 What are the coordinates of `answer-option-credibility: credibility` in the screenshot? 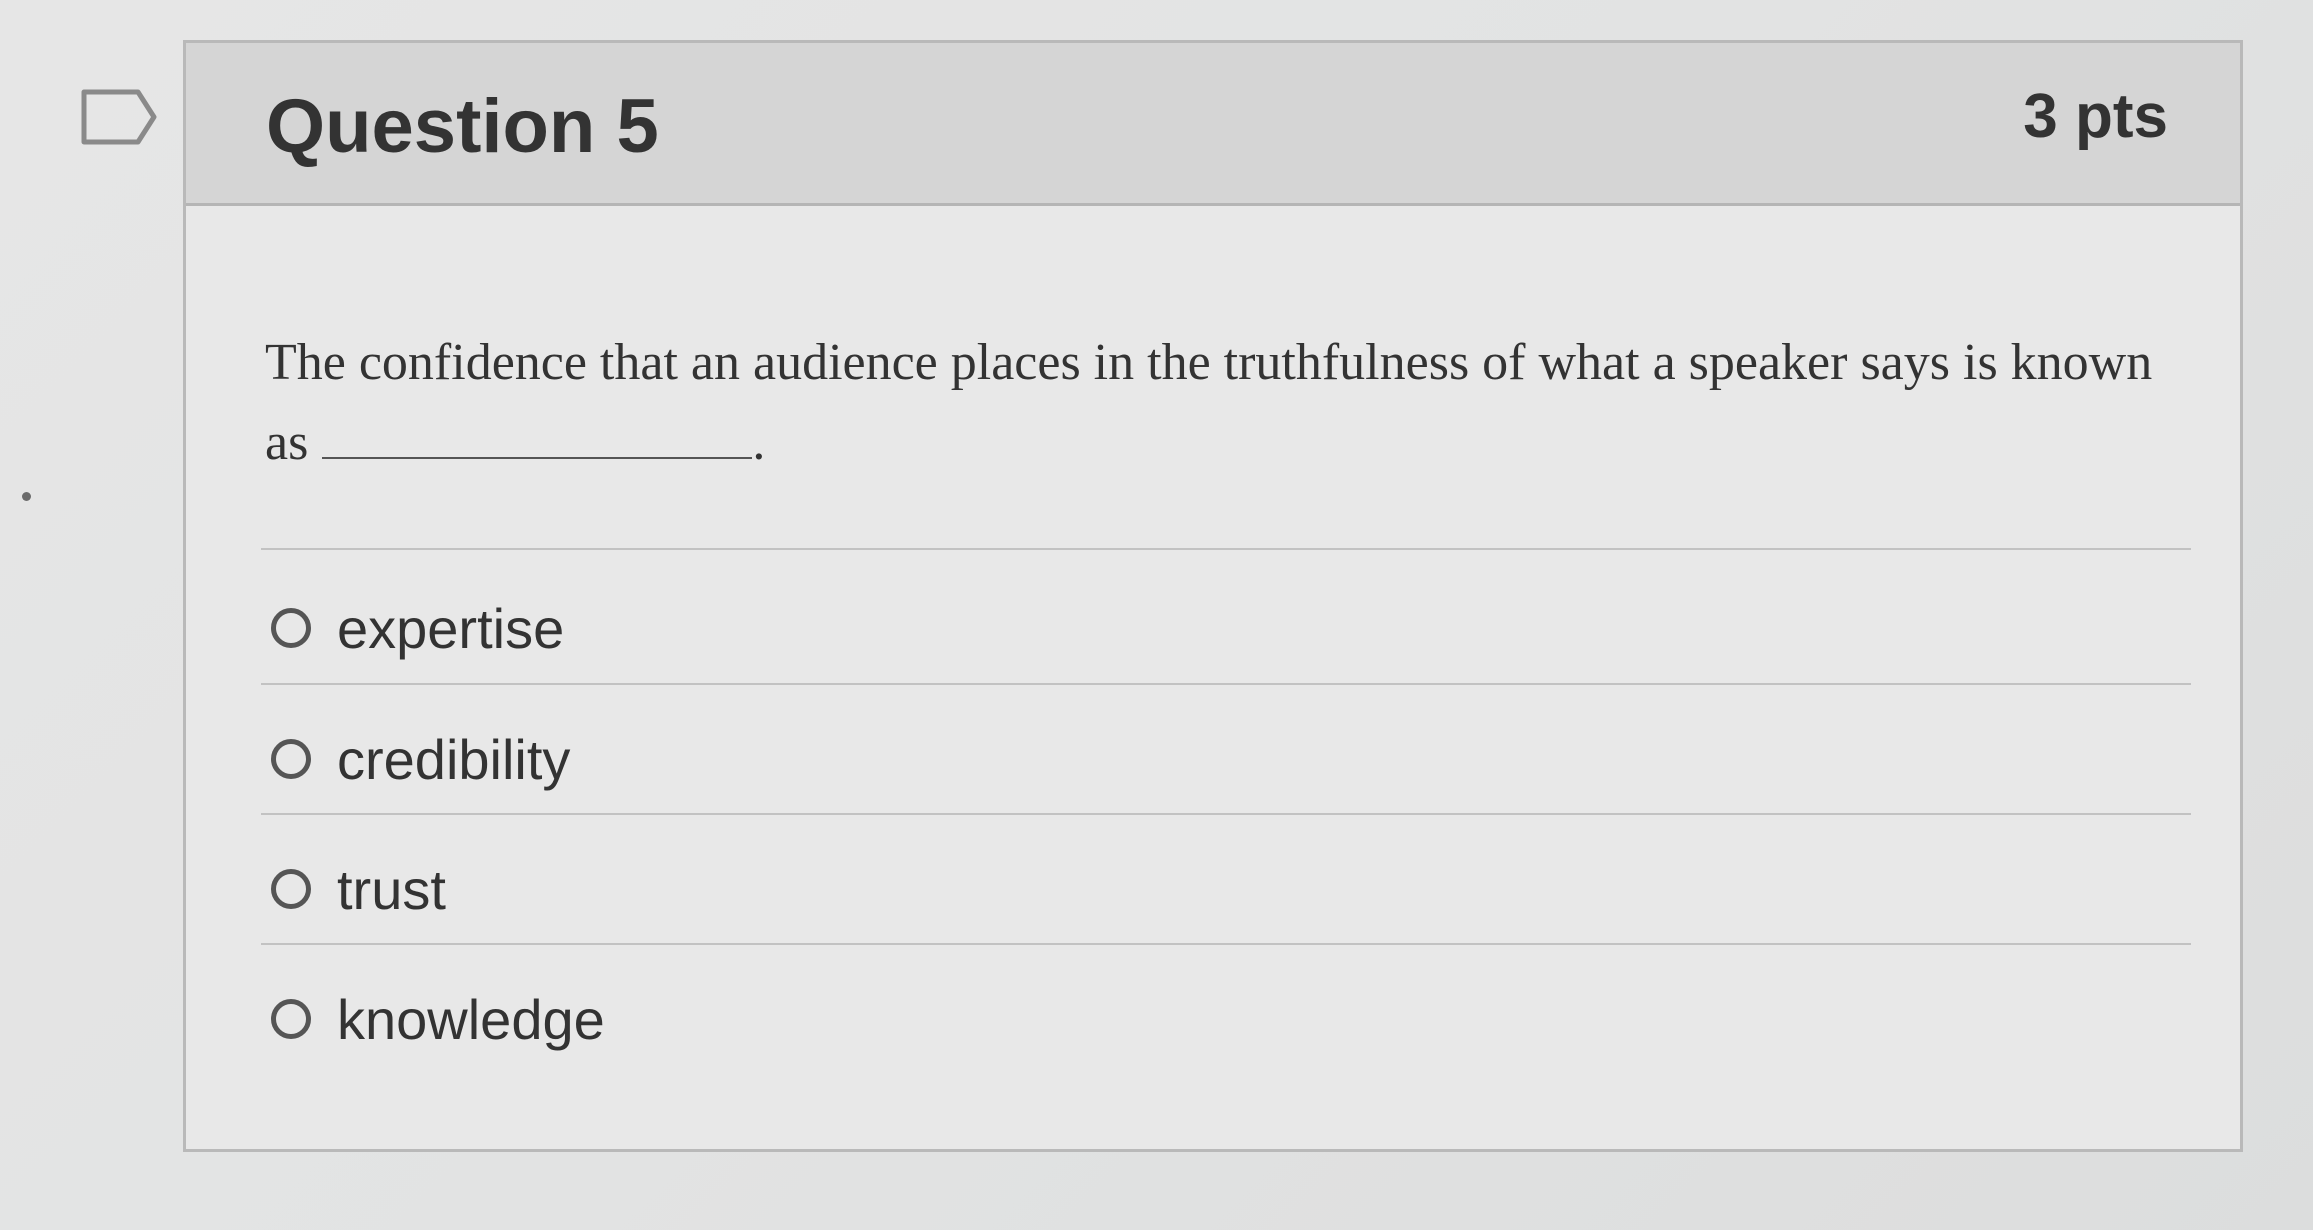 It's located at (420, 759).